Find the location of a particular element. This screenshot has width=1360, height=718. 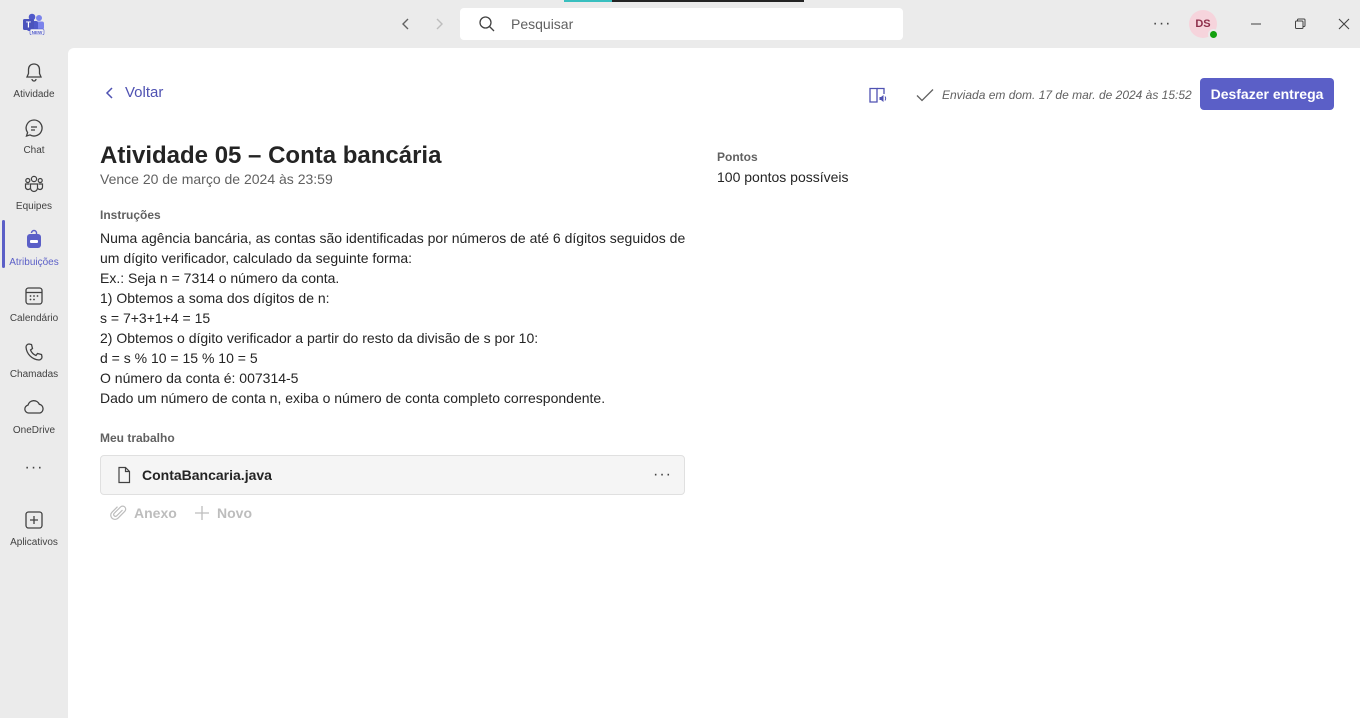

assignment-title: Atividade 05 – Conta bancária is located at coordinates (271, 155).